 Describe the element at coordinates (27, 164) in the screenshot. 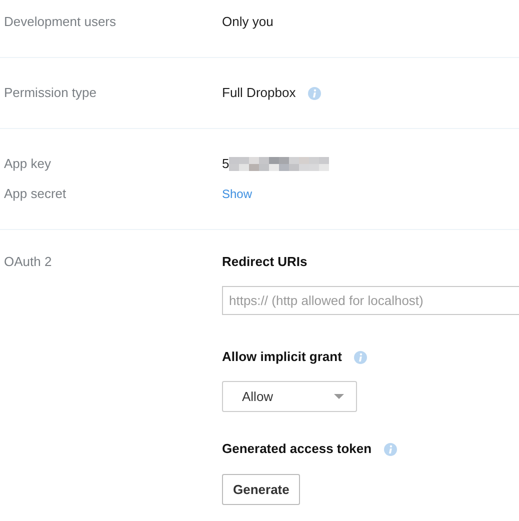

I see `field-label: App key` at that location.